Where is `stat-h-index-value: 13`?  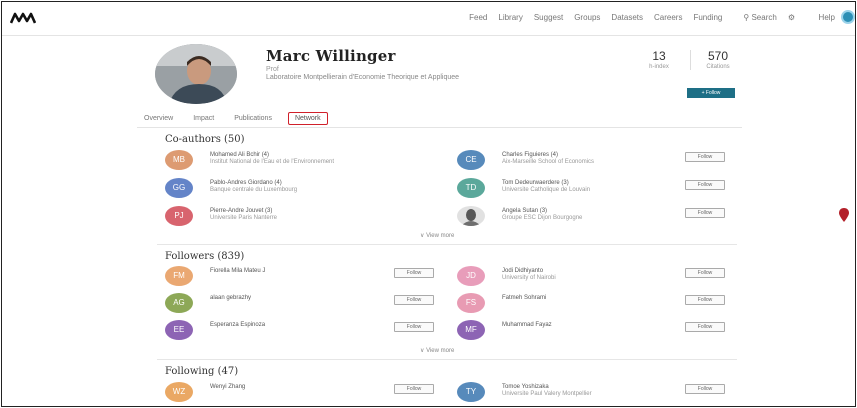
stat-h-index-value: 13 is located at coordinates (659, 56).